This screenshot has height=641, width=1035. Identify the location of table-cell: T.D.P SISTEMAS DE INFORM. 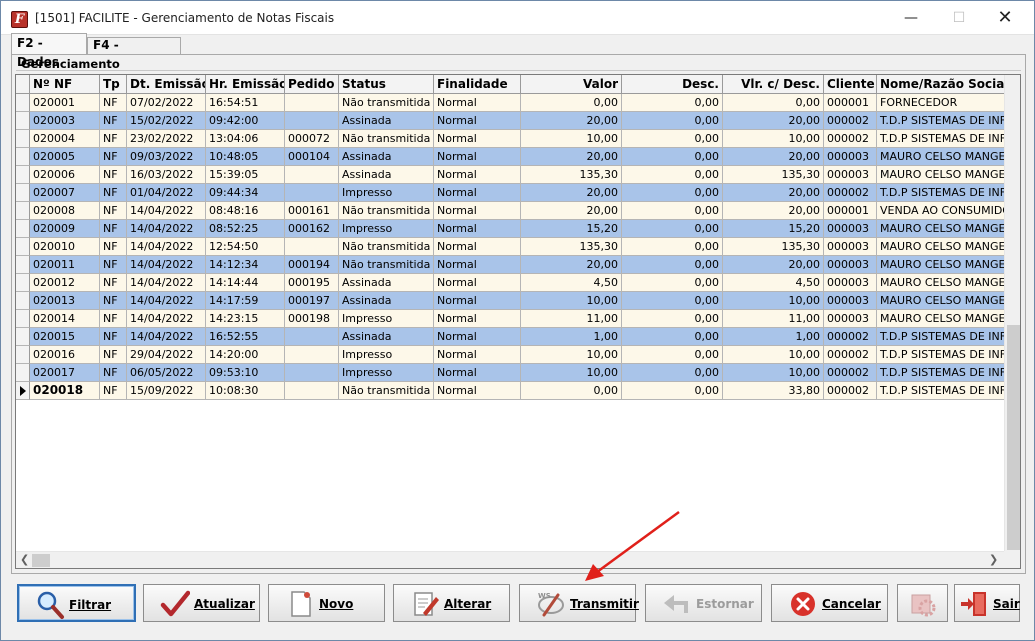
(948, 139).